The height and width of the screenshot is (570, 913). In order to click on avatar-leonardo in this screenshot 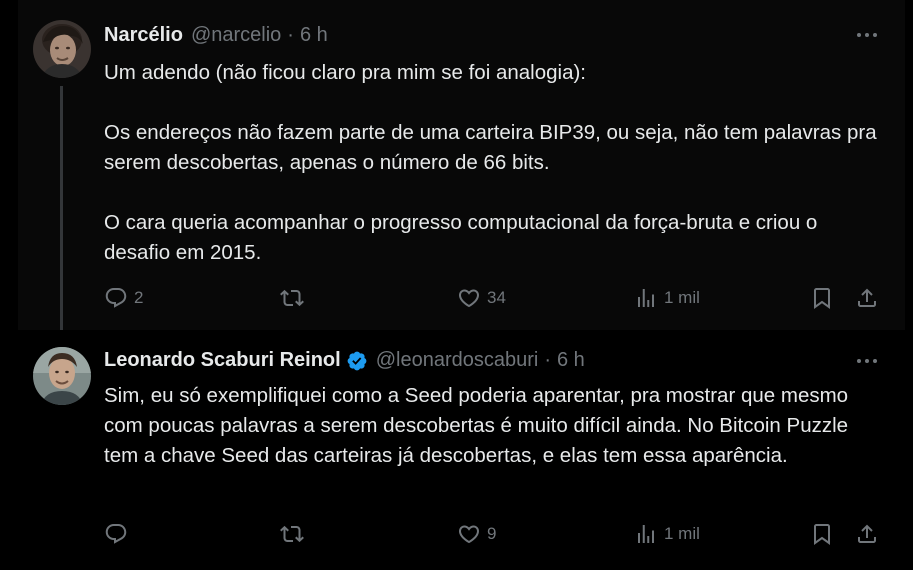, I will do `click(62, 376)`.